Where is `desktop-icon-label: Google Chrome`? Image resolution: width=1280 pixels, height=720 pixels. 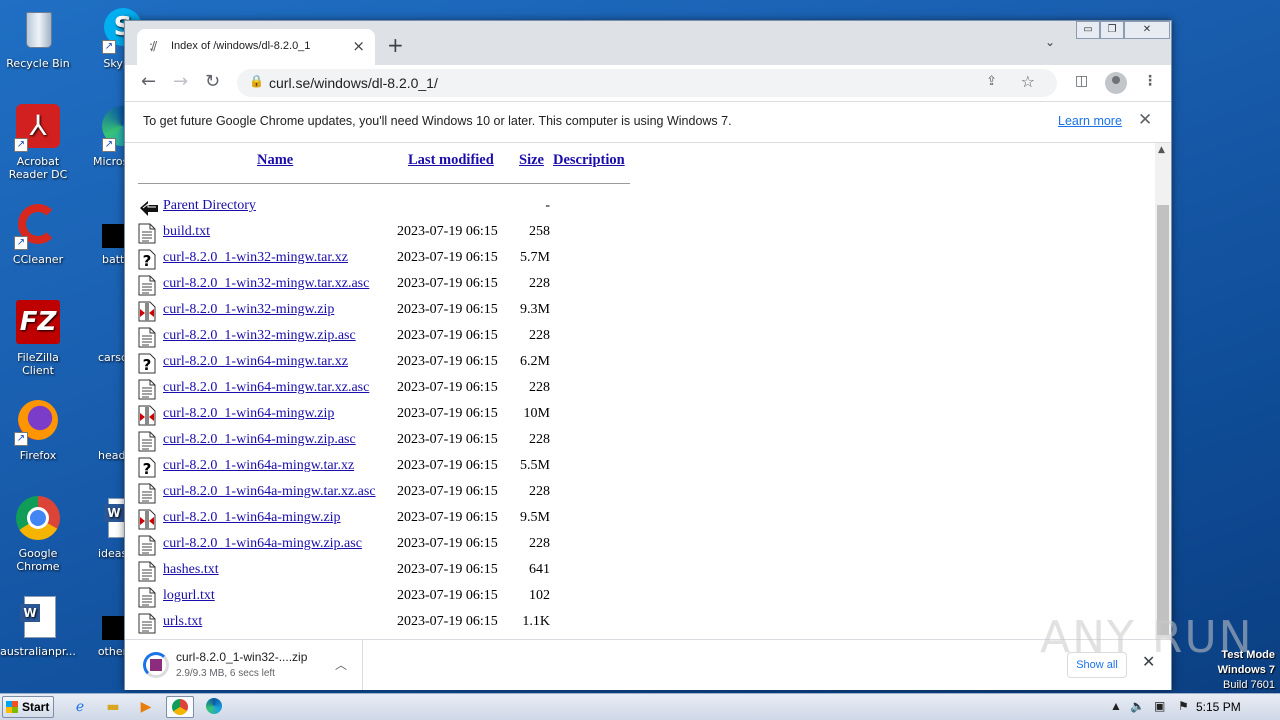 desktop-icon-label: Google Chrome is located at coordinates (38, 560).